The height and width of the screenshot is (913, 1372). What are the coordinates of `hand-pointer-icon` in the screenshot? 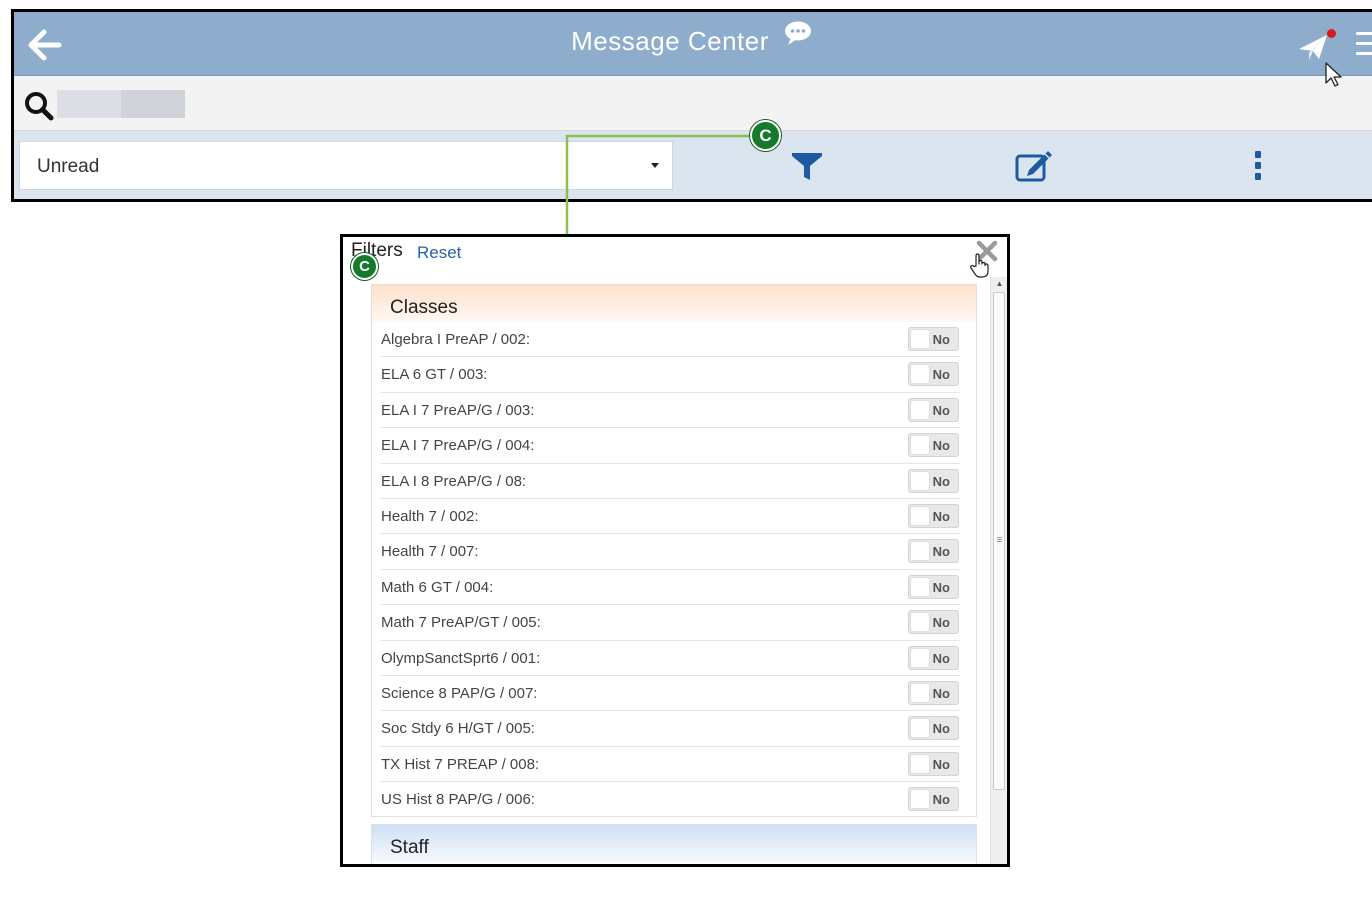 It's located at (979, 265).